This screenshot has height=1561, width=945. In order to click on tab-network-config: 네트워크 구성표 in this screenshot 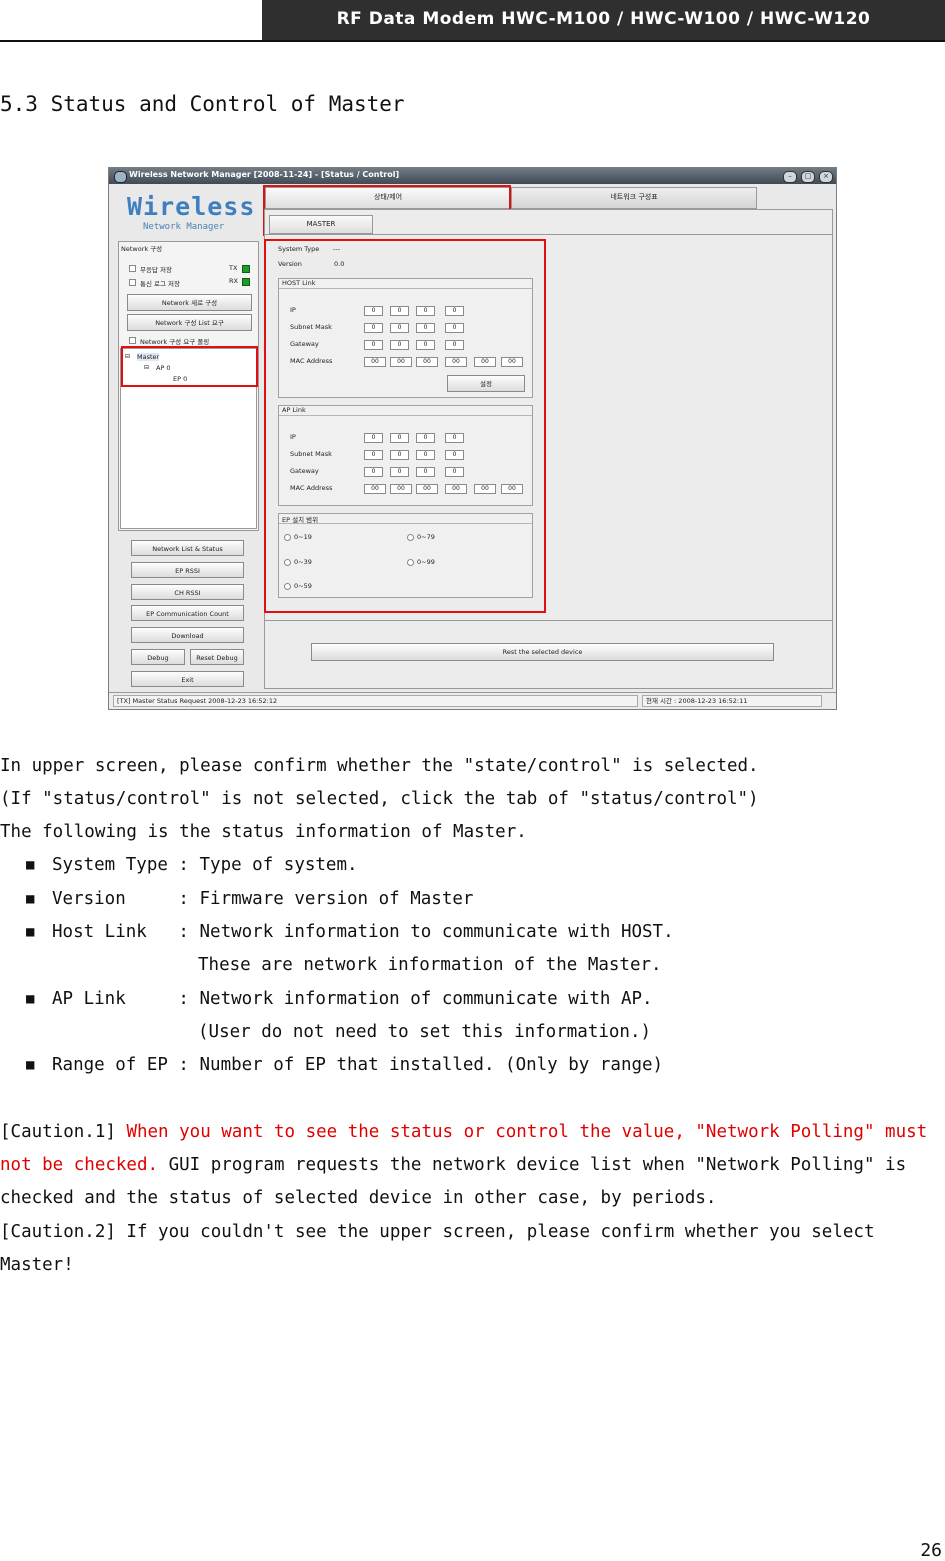, I will do `click(634, 198)`.